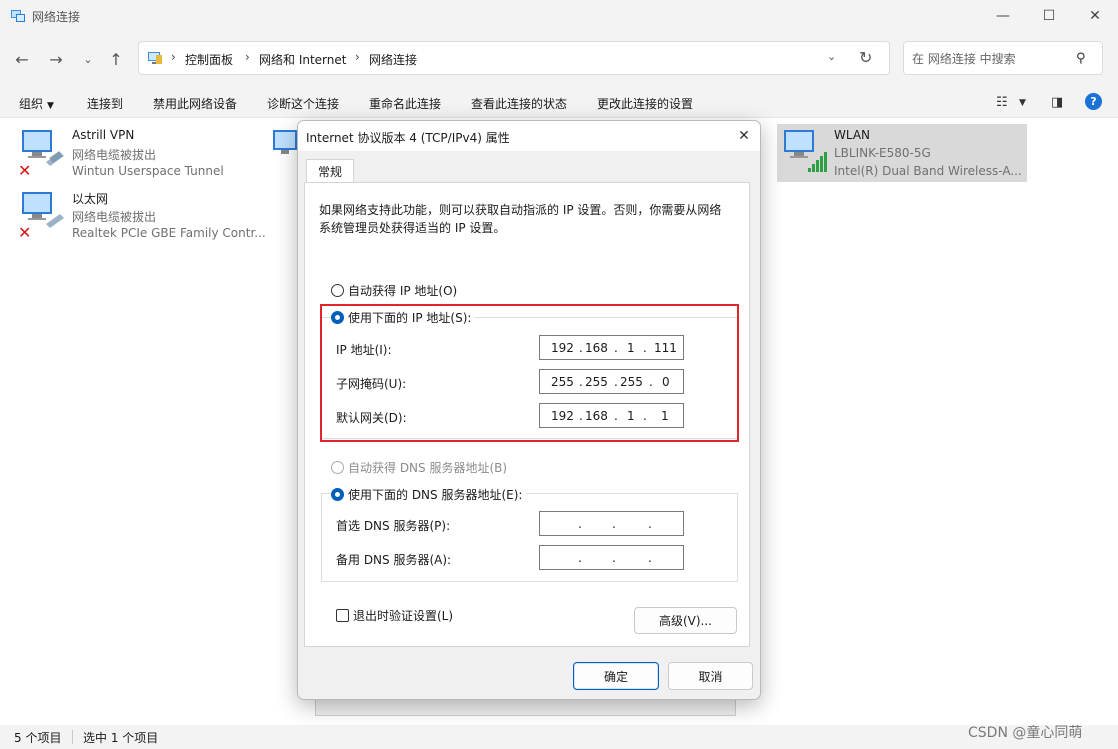 Image resolution: width=1118 pixels, height=749 pixels. I want to click on gateway-field: 192 . 168 . 1 . 1, so click(611, 415).